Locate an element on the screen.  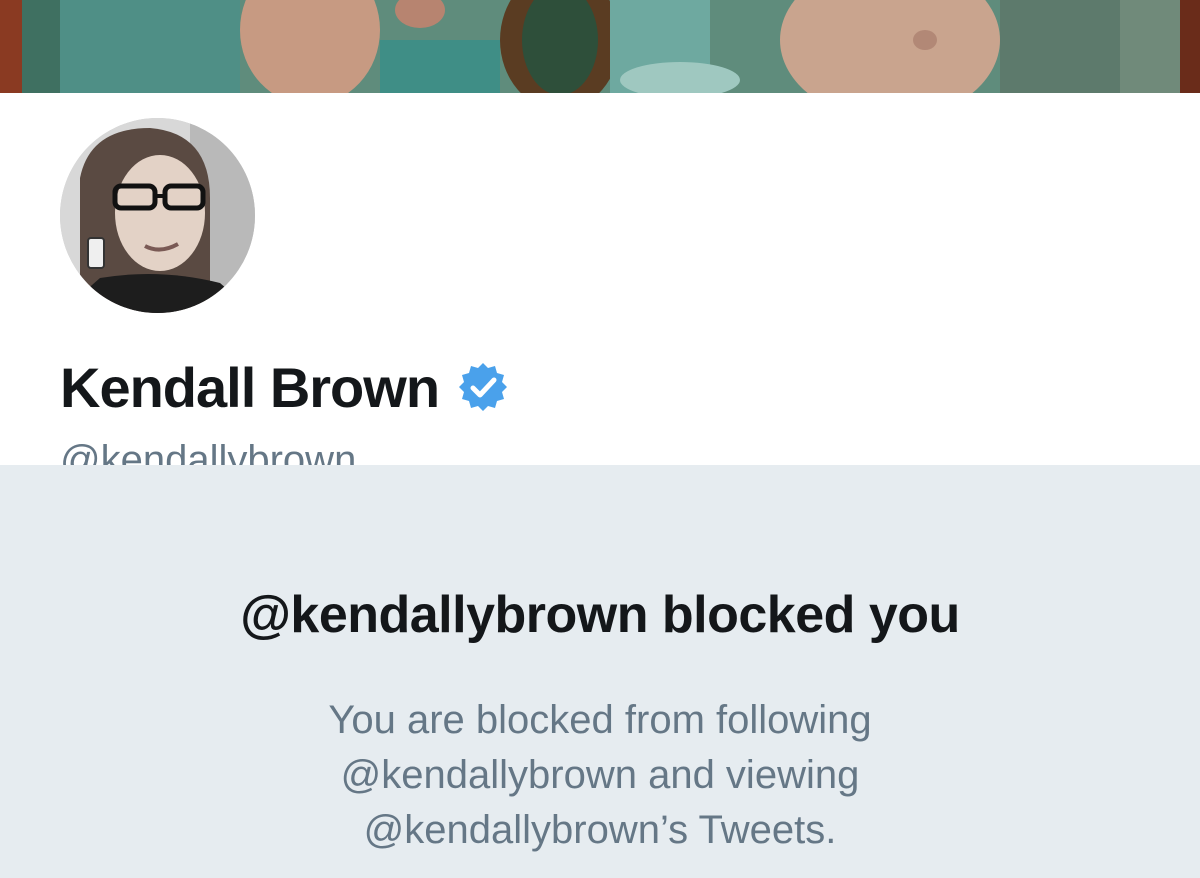
profile-name-row: Kendall Brown is located at coordinates (284, 387).